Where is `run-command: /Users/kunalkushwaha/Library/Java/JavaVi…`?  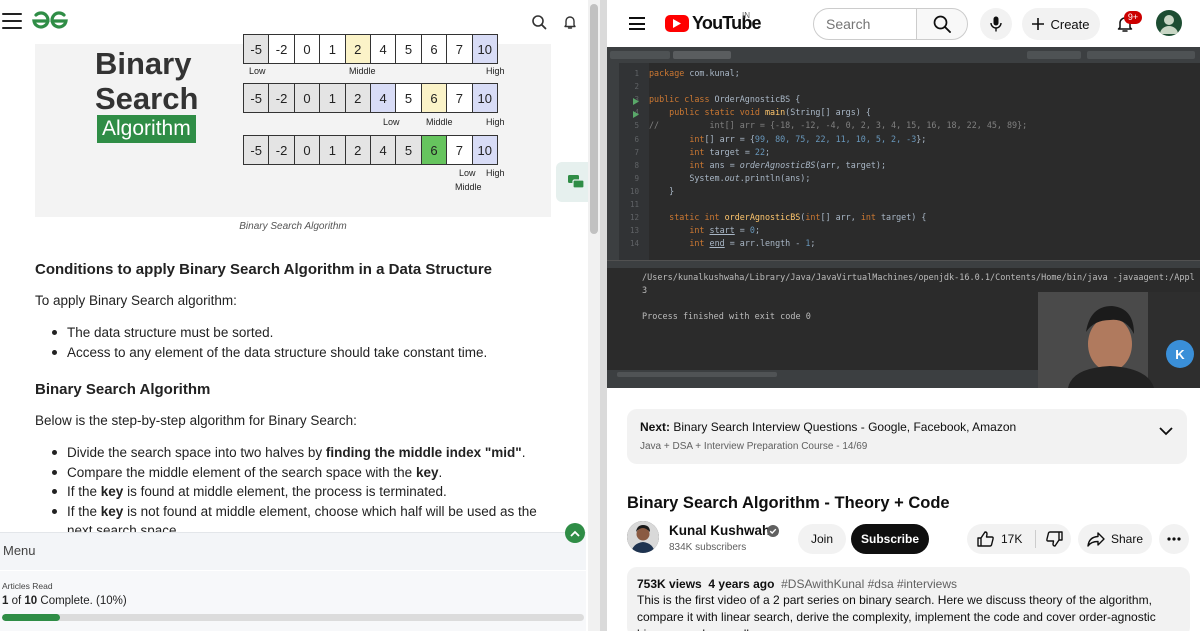 run-command: /Users/kunalkushwaha/Library/Java/JavaVi… is located at coordinates (918, 278).